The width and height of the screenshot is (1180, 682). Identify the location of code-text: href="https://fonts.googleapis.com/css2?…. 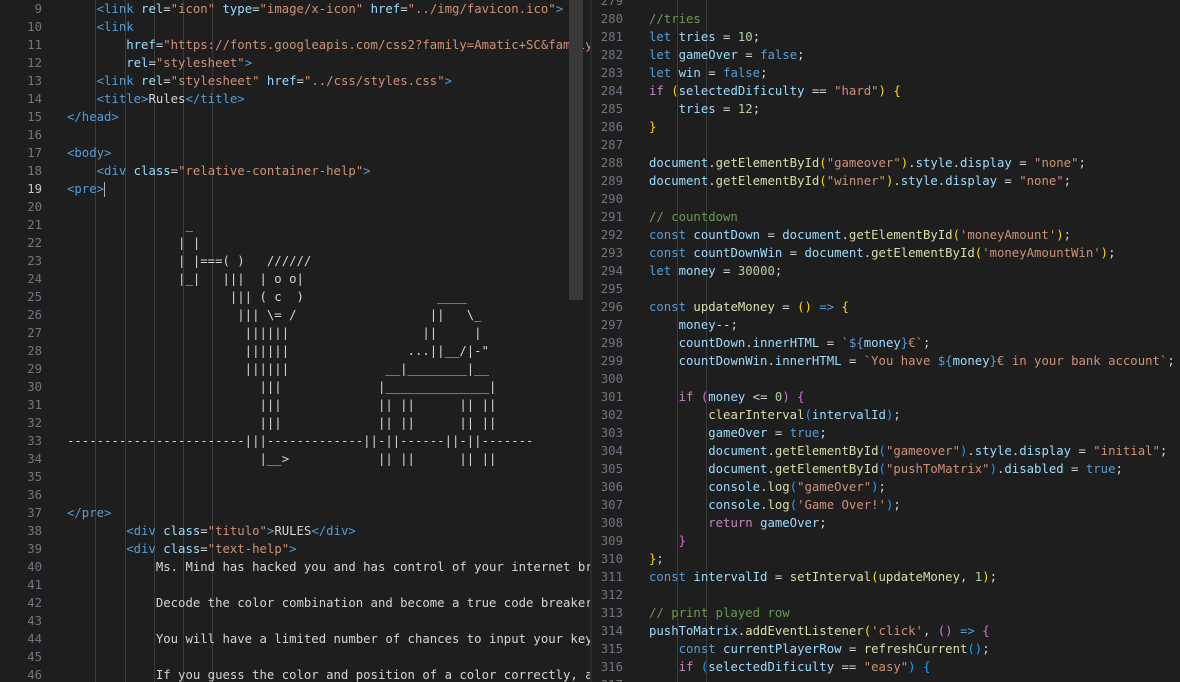
(328, 45).